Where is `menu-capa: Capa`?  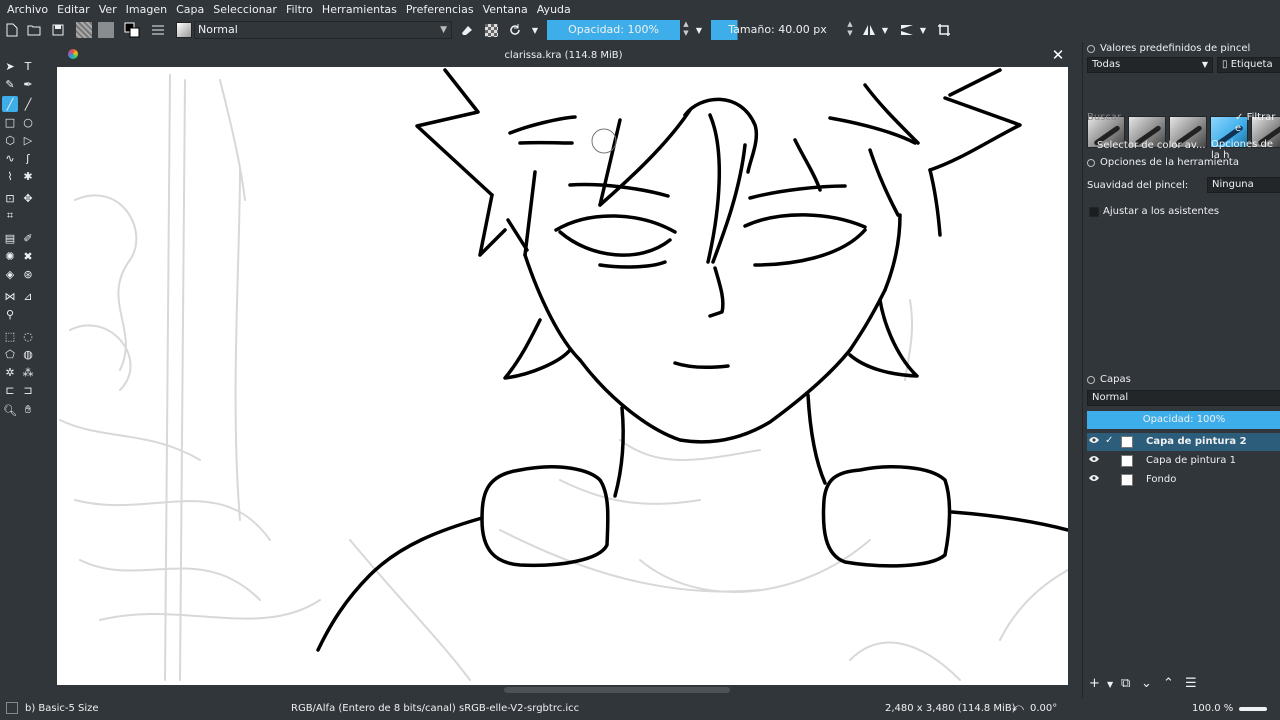
menu-capa: Capa is located at coordinates (192, 9).